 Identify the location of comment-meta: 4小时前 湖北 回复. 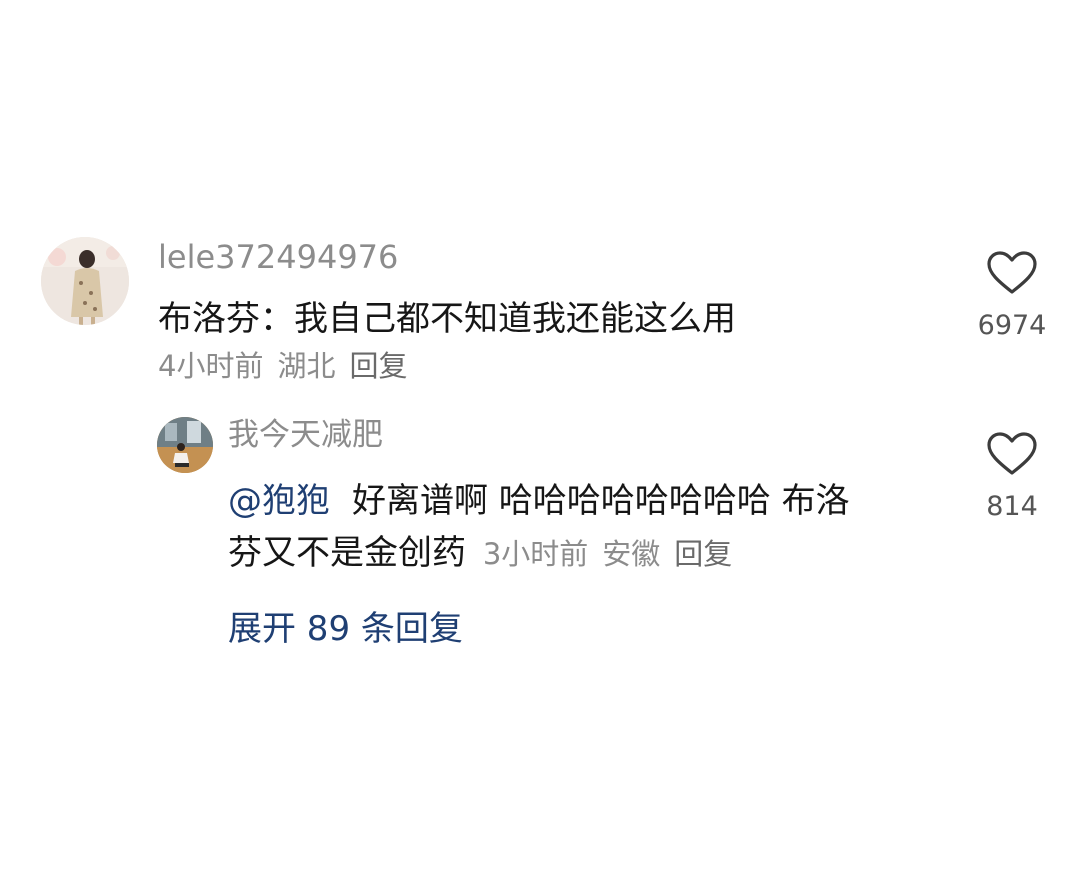
(289, 366).